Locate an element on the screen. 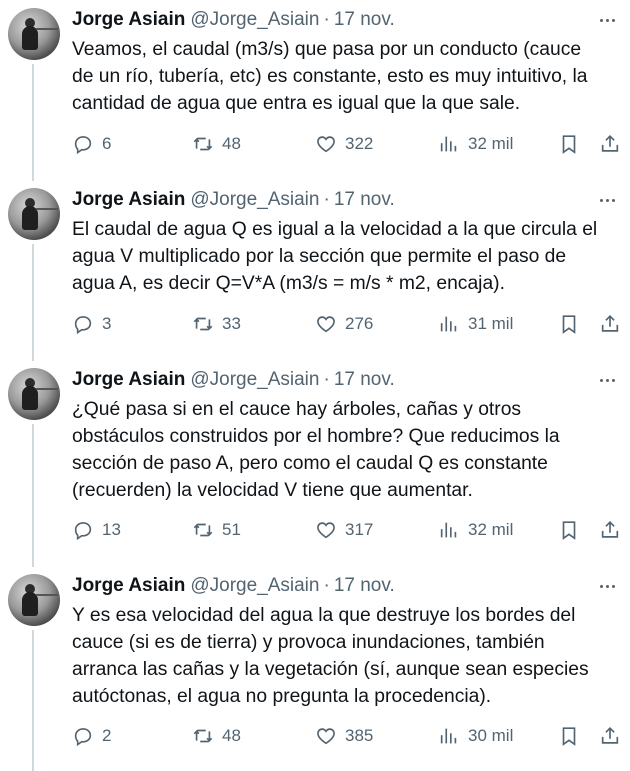 The width and height of the screenshot is (630, 771). like-button: 317 is located at coordinates (344, 530).